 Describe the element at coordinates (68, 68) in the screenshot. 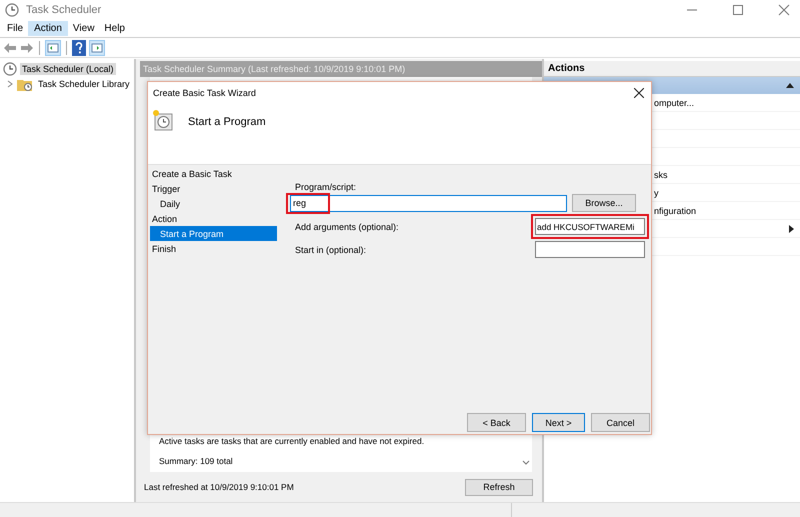

I see `tree-item: Task Scheduler (Local)` at that location.